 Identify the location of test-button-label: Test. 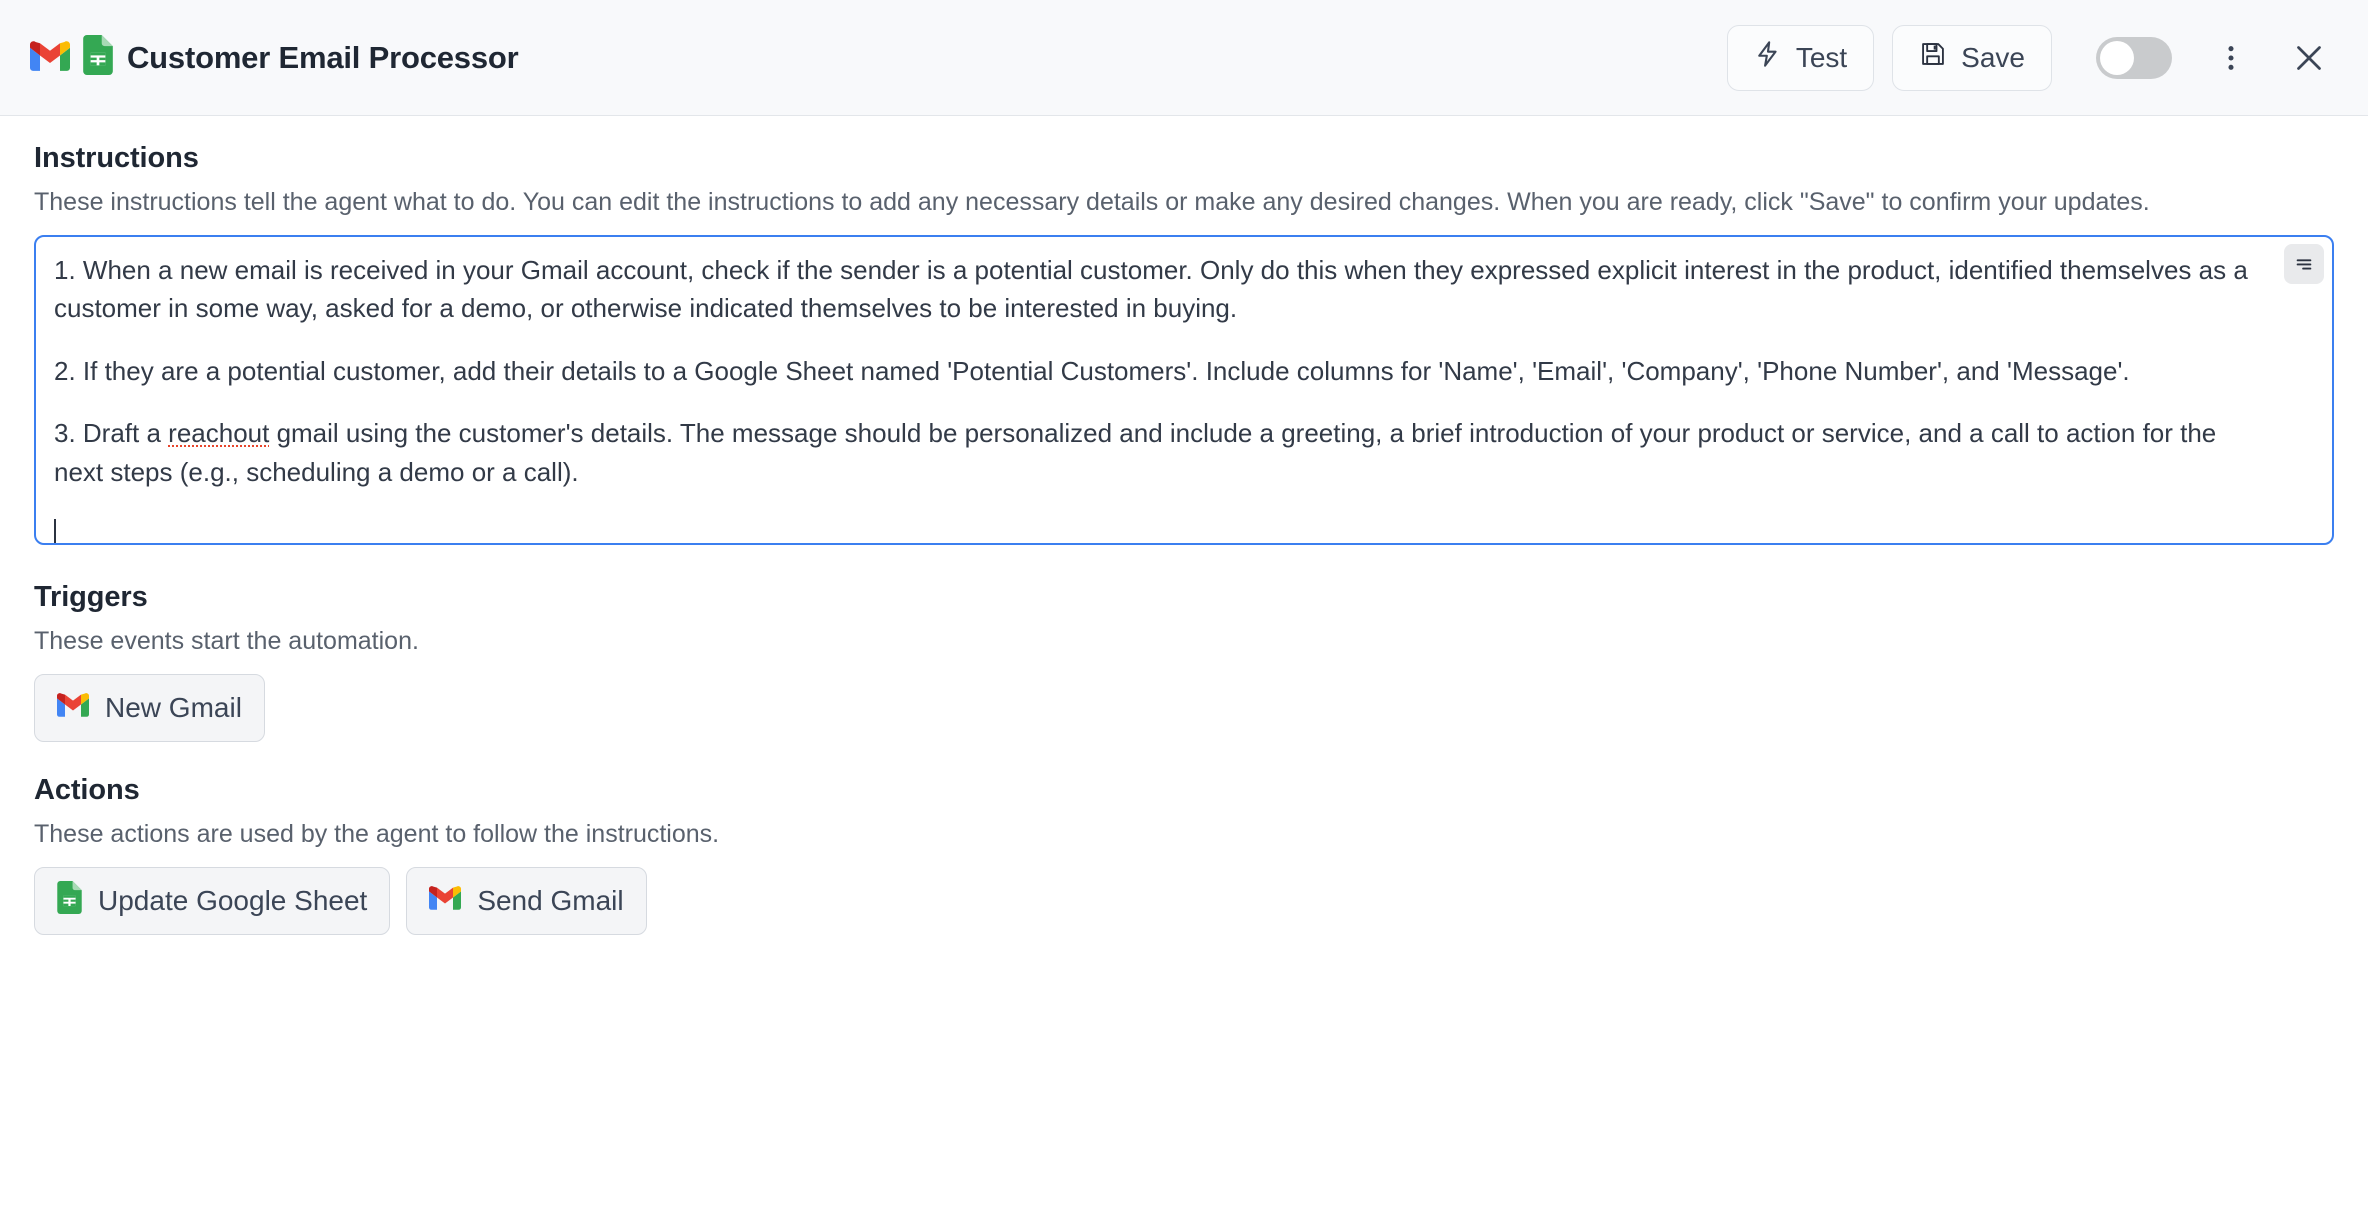
(1821, 57).